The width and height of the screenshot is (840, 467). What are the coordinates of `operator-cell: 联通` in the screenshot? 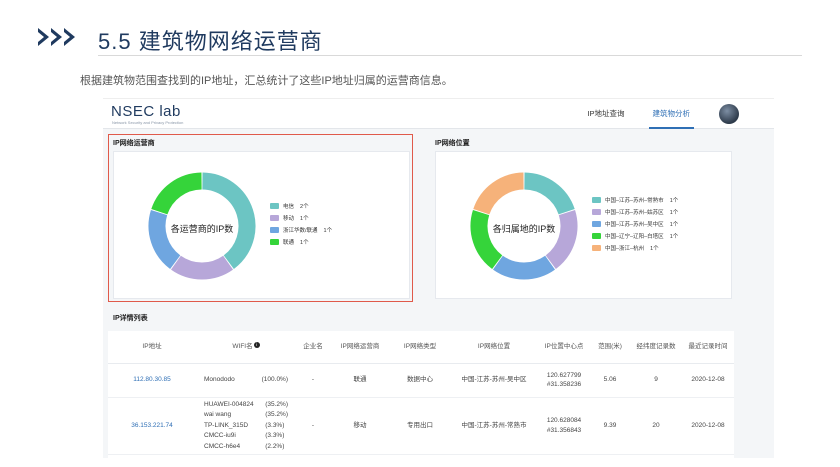 It's located at (360, 380).